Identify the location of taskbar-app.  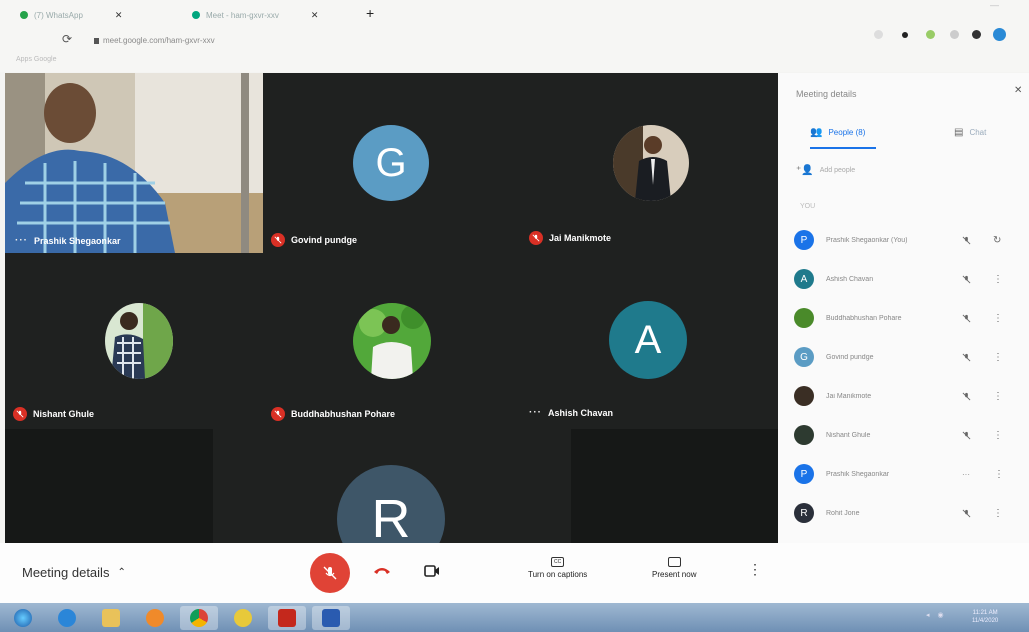
(243, 618).